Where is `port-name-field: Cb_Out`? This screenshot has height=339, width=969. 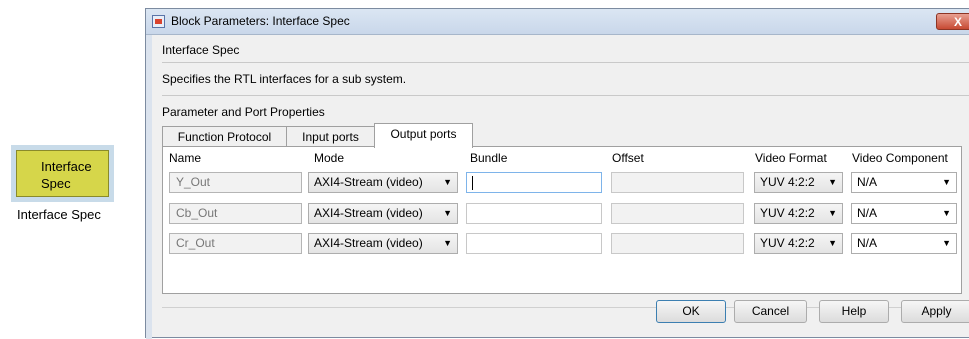 port-name-field: Cb_Out is located at coordinates (235, 213).